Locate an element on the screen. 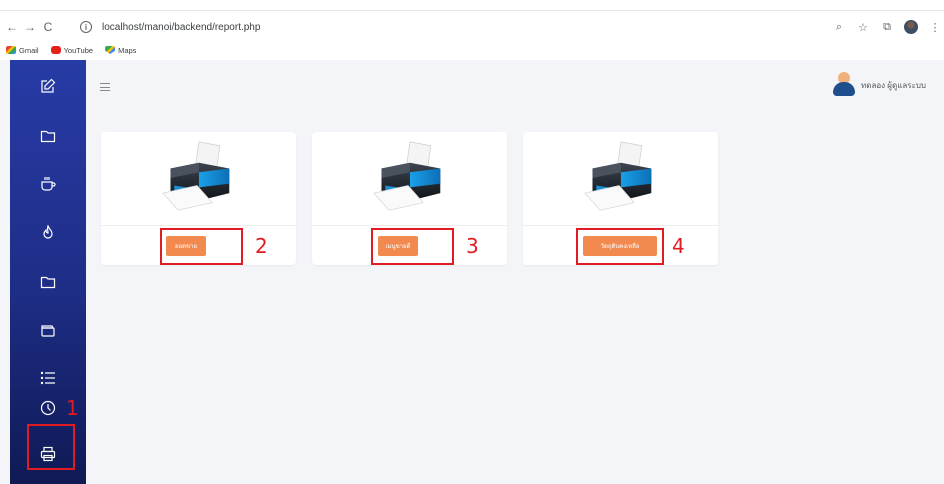  coffee-icon is located at coordinates (48, 184).